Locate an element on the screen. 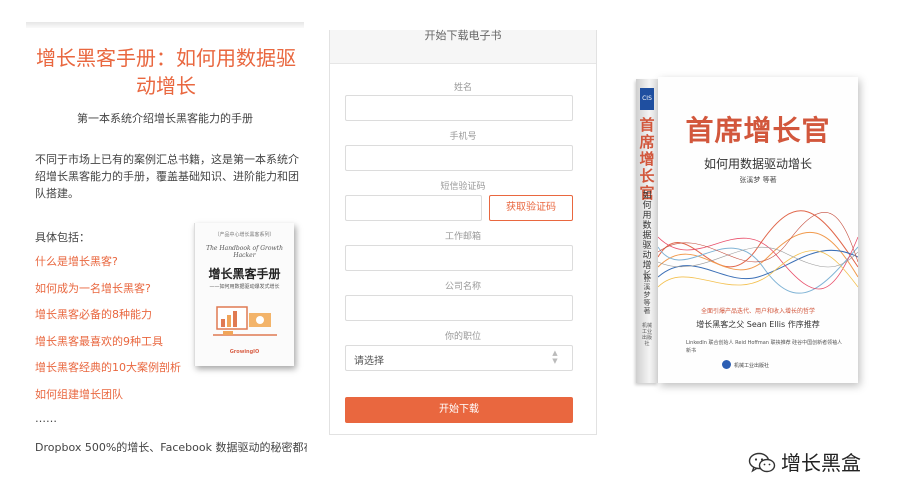  closing-text: Dropbox 500%的增长、Facebook 数据驱动的秘密都在 is located at coordinates (171, 447).